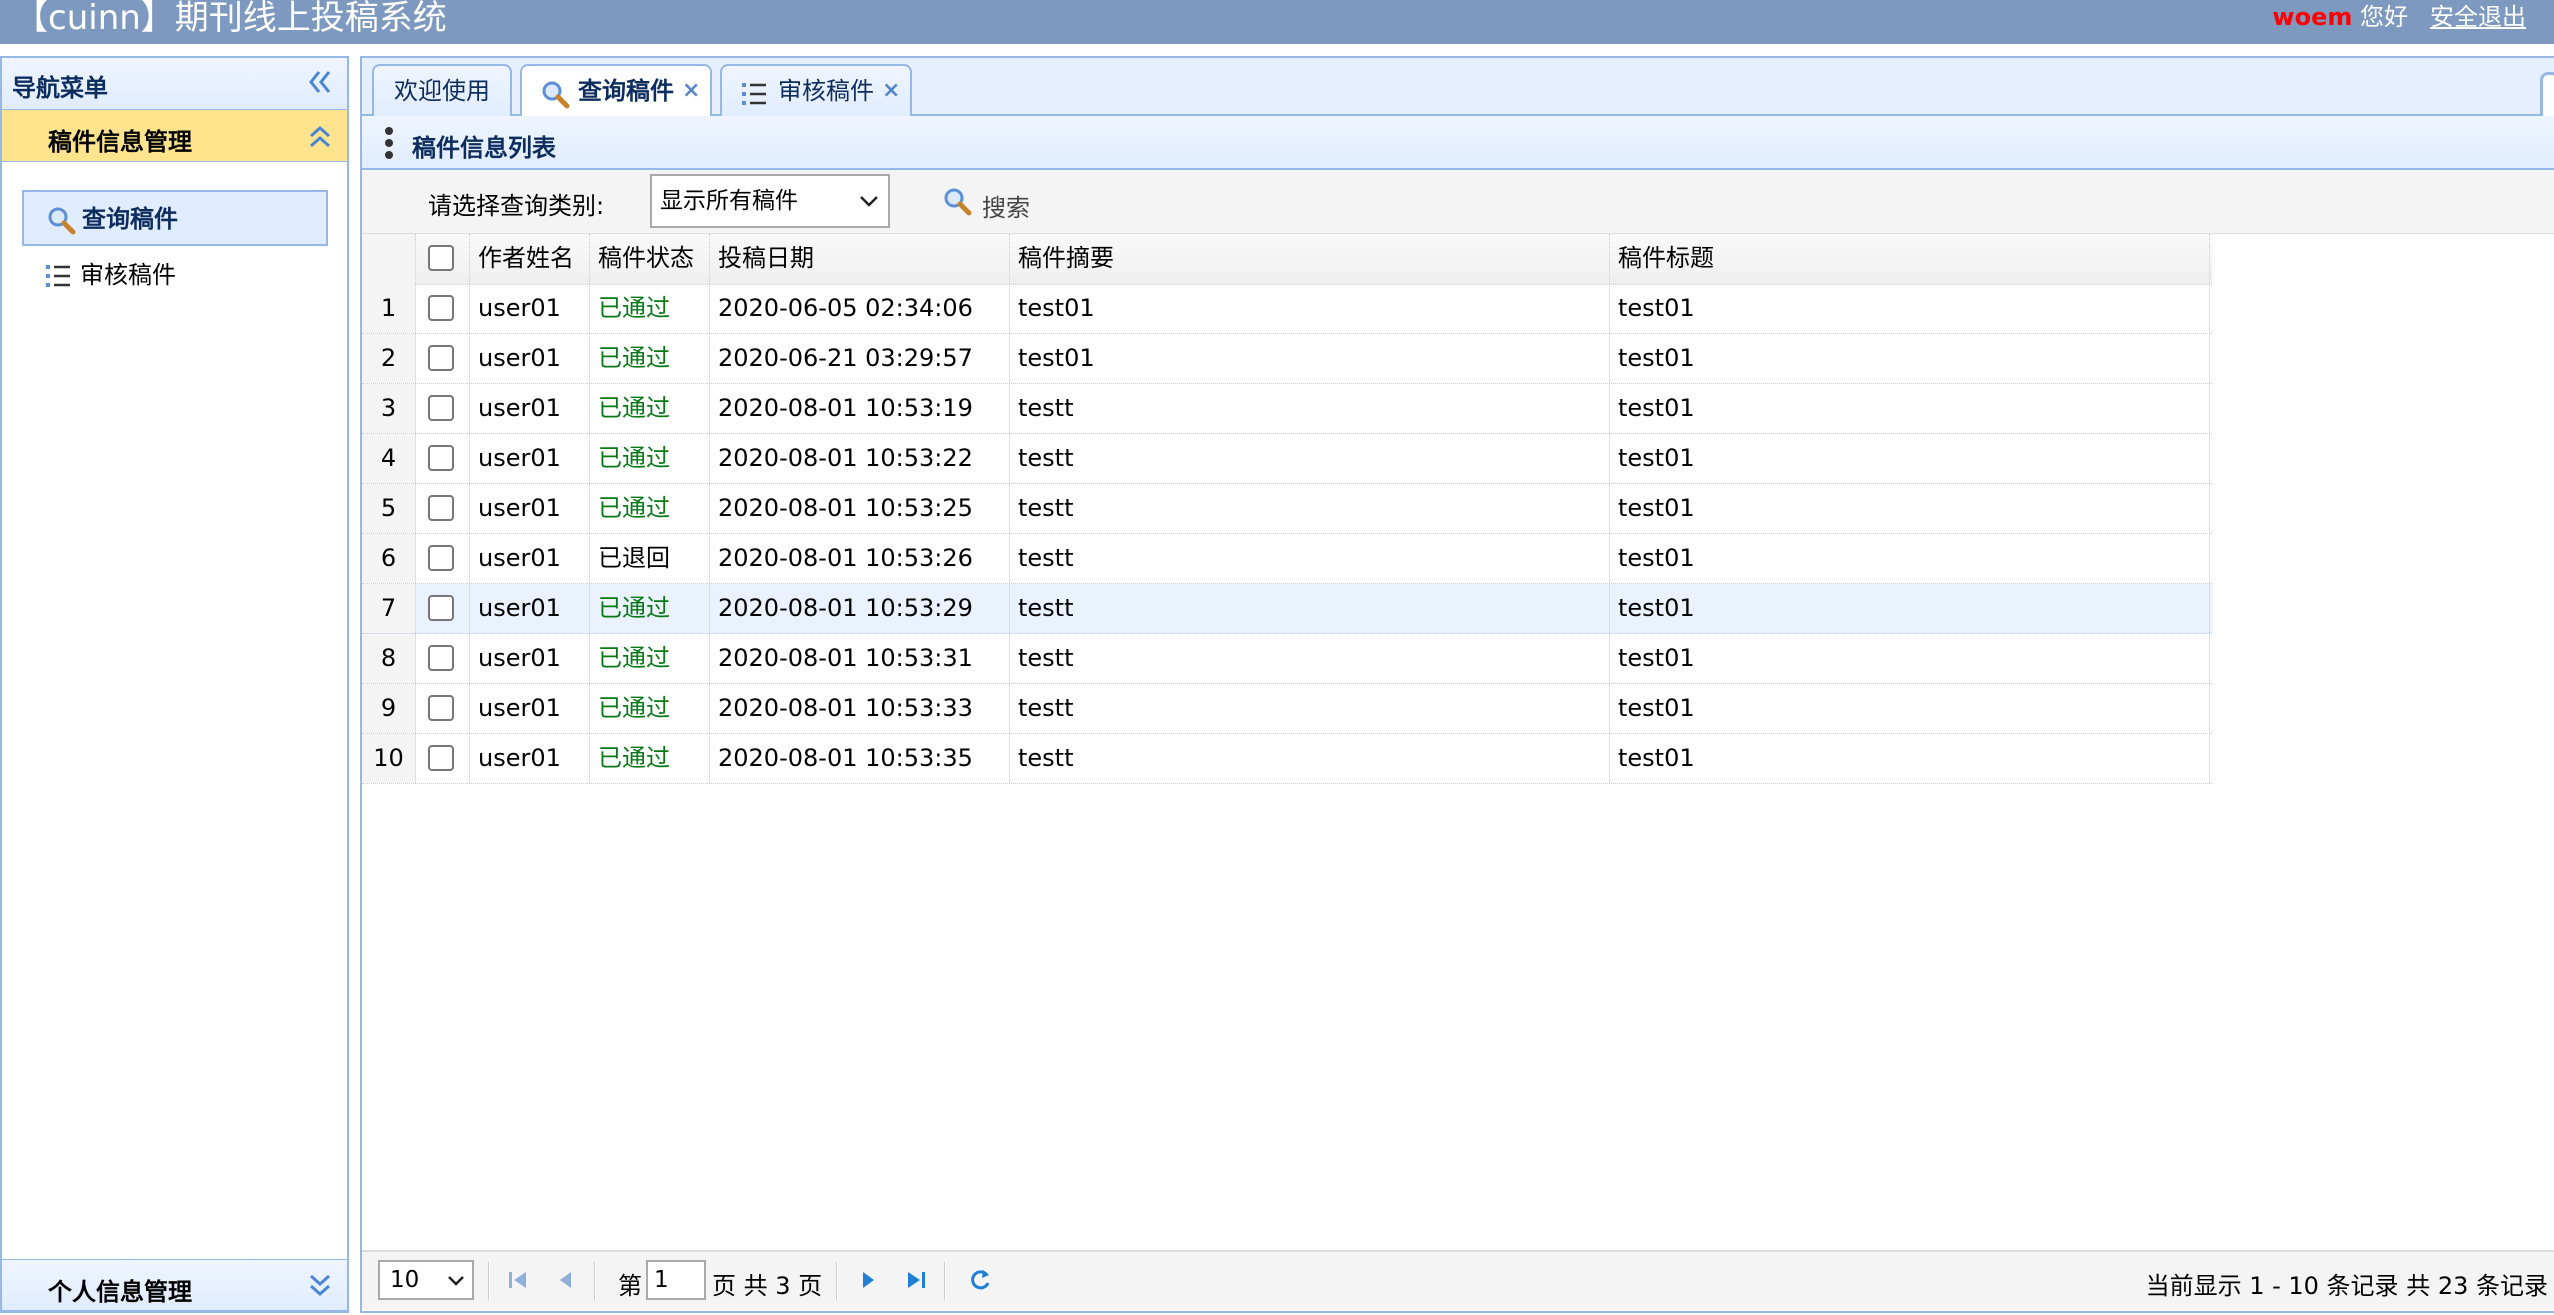 This screenshot has height=1315, width=2554. Describe the element at coordinates (518, 1280) in the screenshot. I see `first-page-icon` at that location.